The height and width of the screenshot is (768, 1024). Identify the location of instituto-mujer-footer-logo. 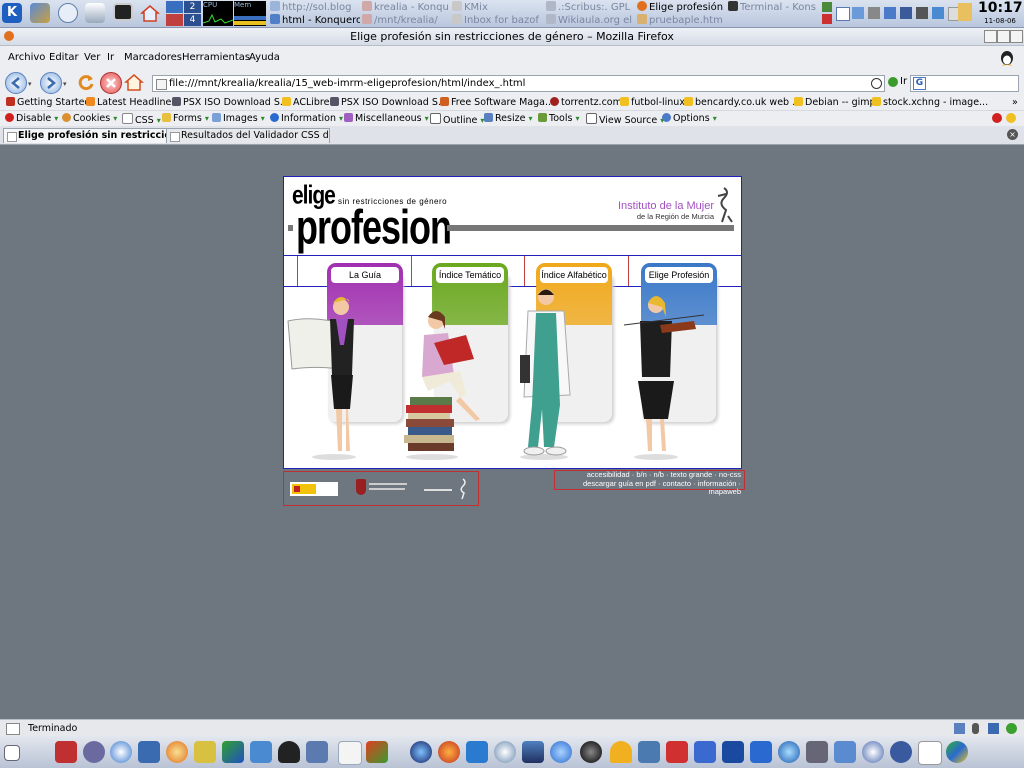
(448, 489).